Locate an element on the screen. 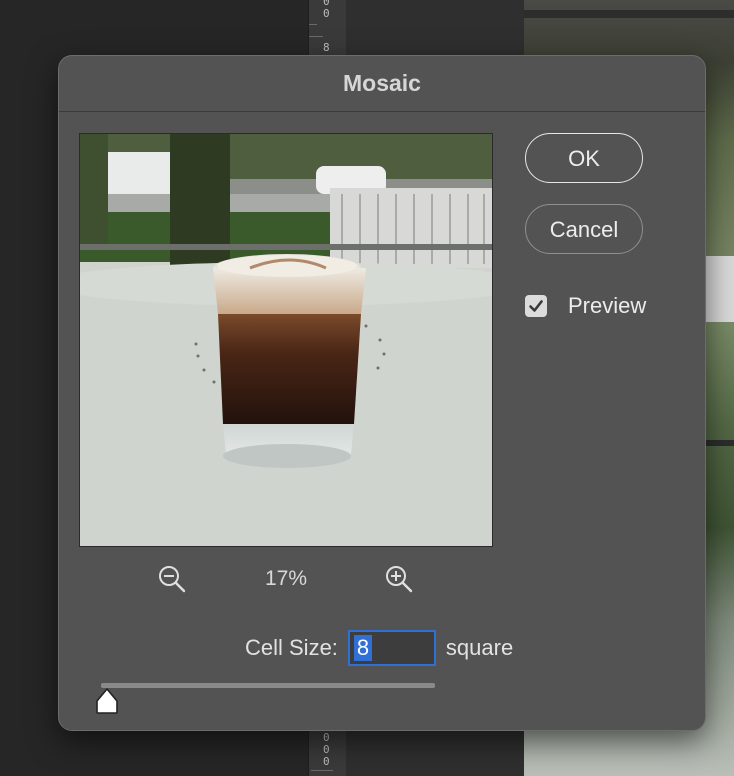 This screenshot has width=734, height=776. zoom-level: 17% is located at coordinates (286, 578).